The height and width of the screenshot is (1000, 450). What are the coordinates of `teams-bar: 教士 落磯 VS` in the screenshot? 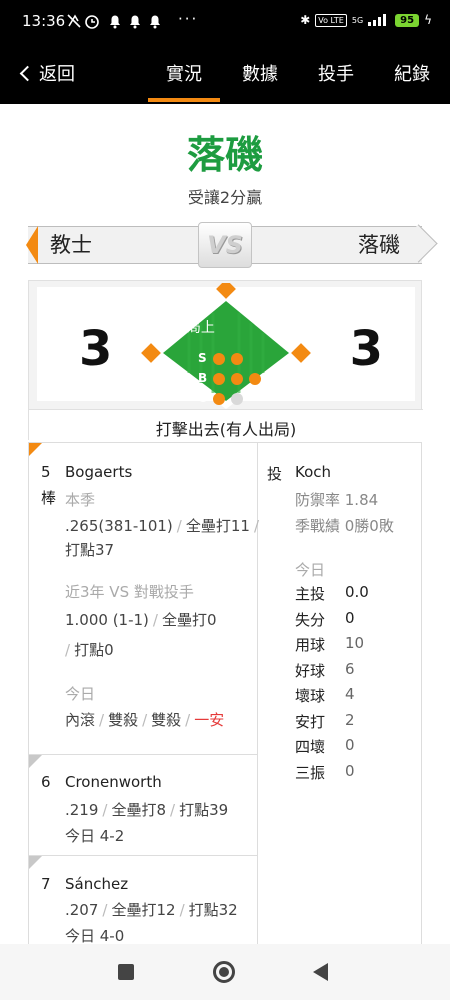 It's located at (224, 245).